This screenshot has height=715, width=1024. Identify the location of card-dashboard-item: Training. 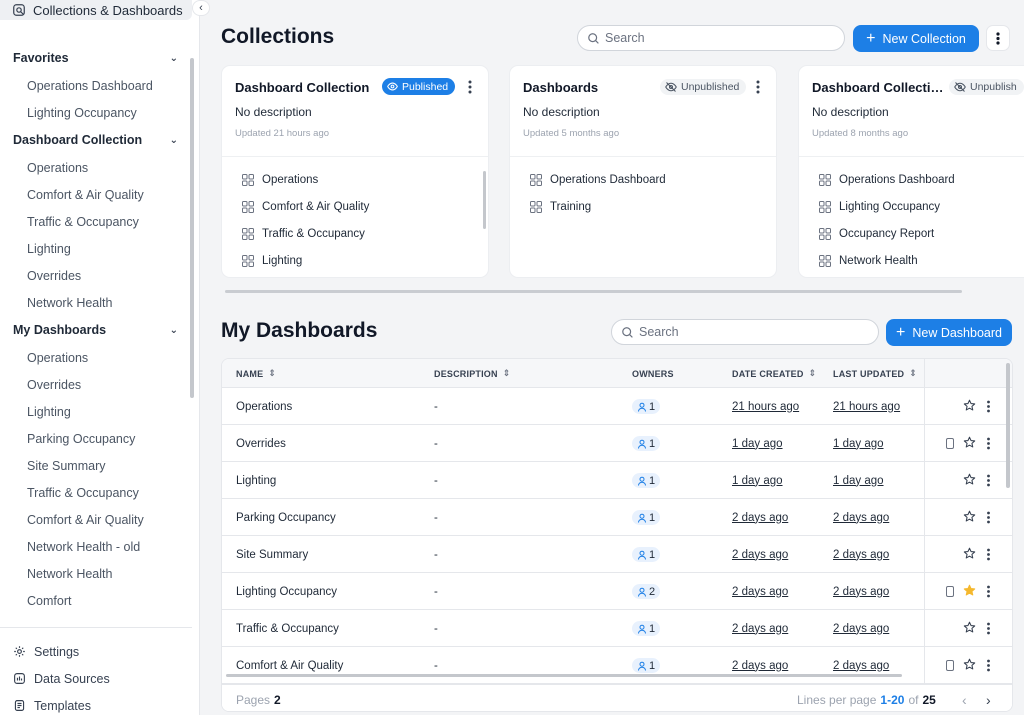
(560, 207).